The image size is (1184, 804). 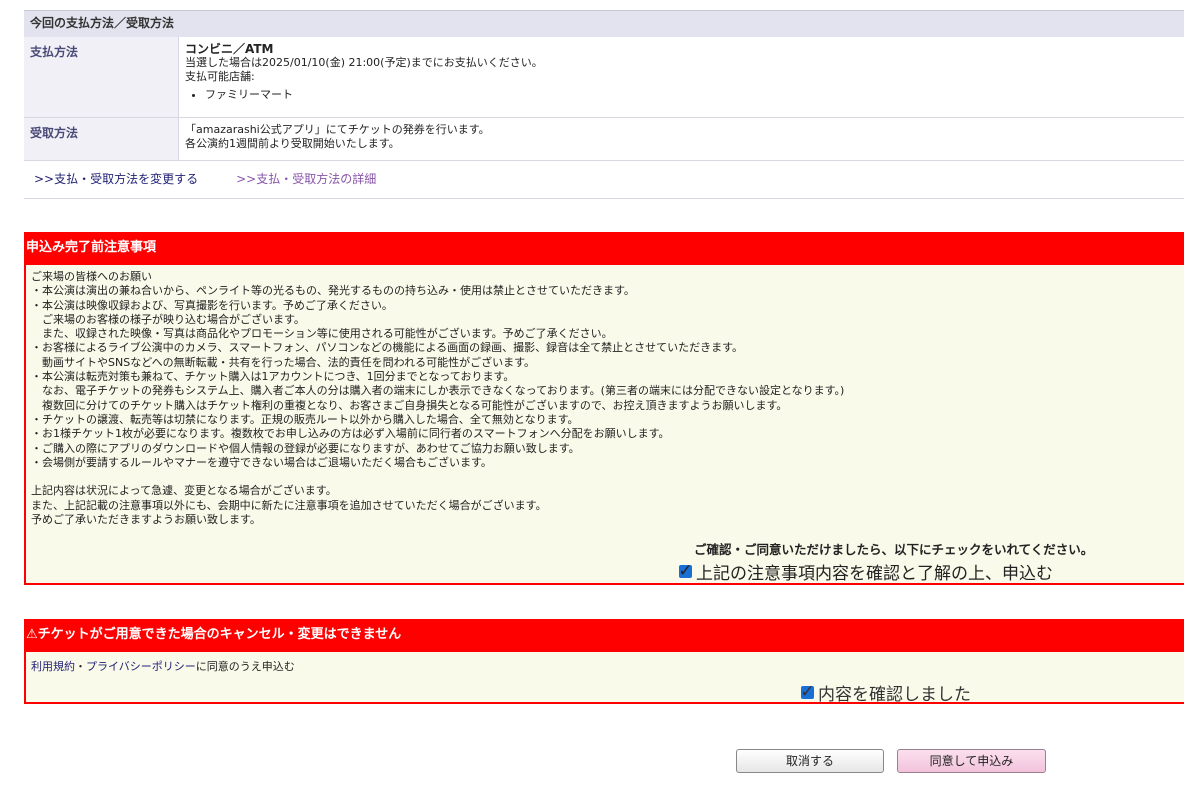 I want to click on payment-stores-list: ファミリーマート, so click(x=684, y=95).